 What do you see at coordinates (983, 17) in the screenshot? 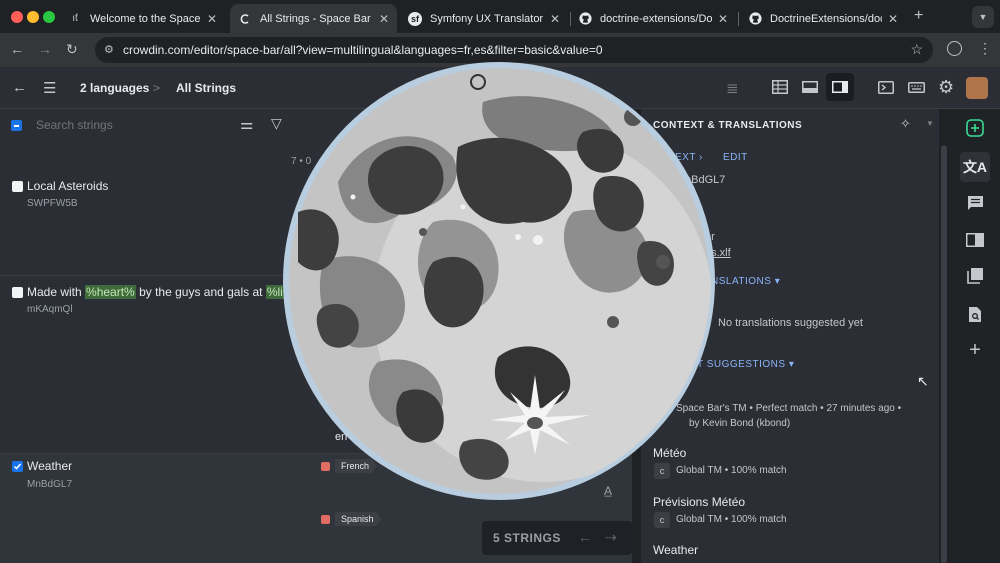
I see `tab-search-icon: ▼` at bounding box center [983, 17].